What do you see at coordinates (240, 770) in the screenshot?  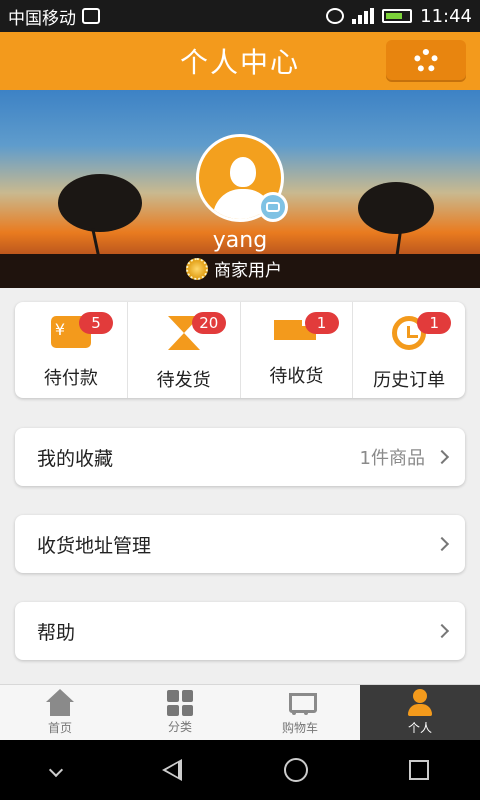 I see `system-nav-bar` at bounding box center [240, 770].